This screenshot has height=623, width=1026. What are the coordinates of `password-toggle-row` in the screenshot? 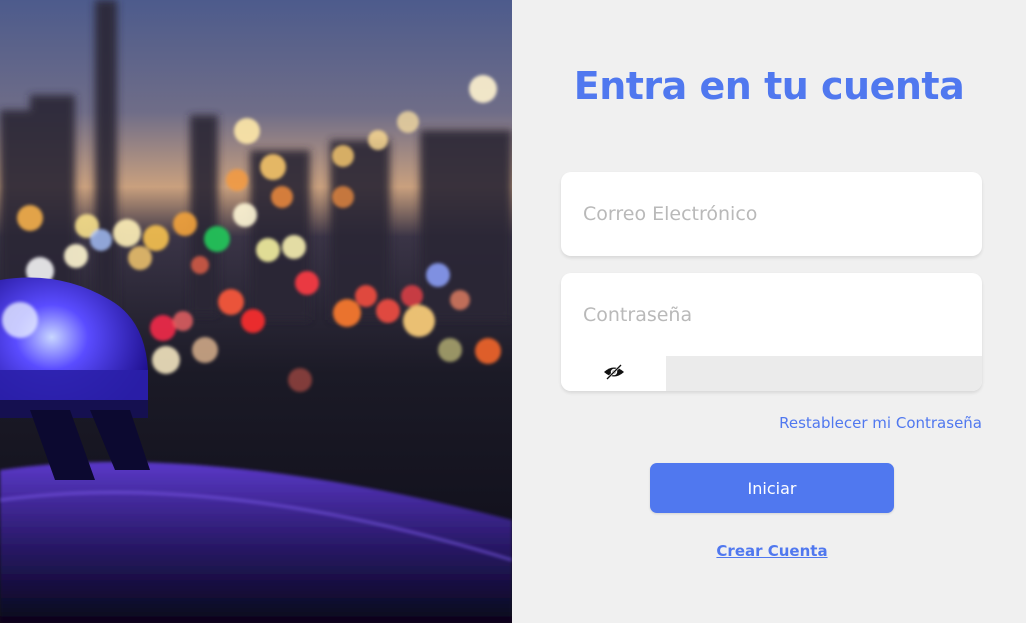 It's located at (771, 373).